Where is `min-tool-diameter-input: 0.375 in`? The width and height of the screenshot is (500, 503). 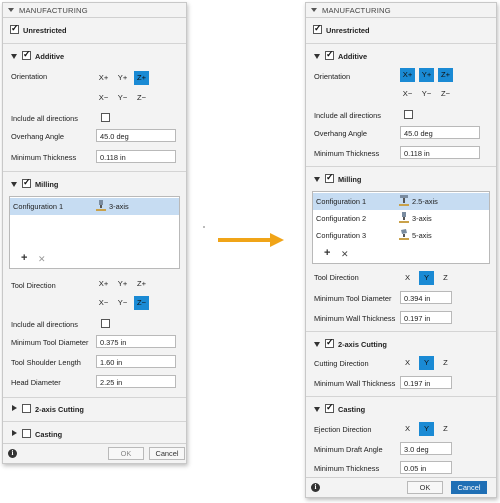
min-tool-diameter-input: 0.375 in is located at coordinates (136, 341).